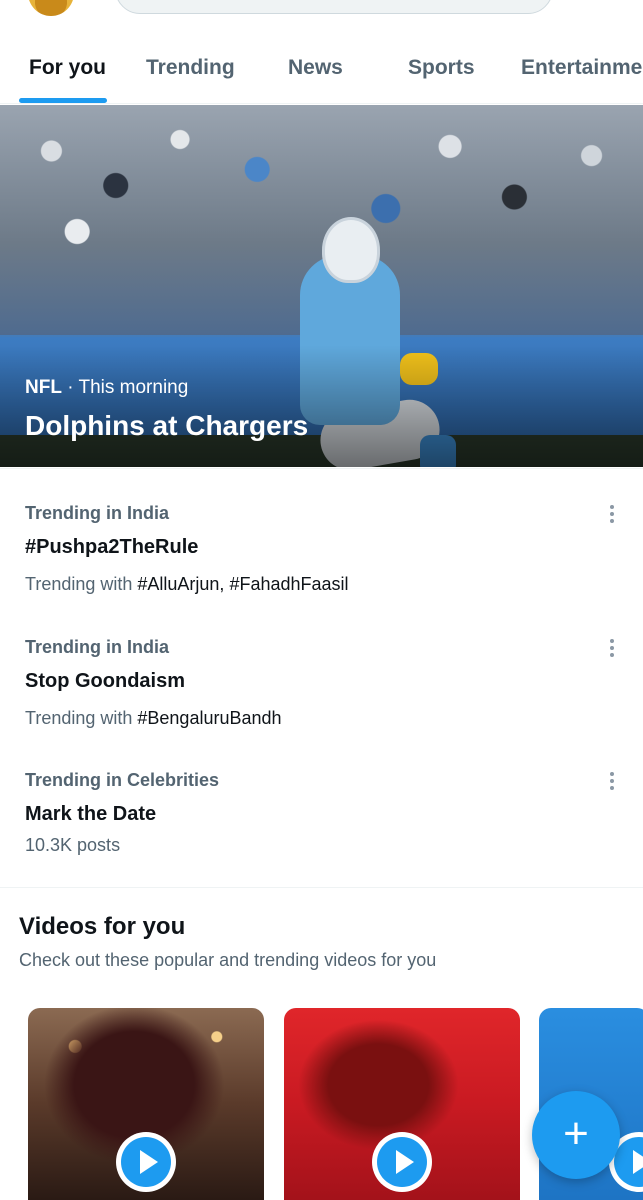 This screenshot has width=643, height=1200. I want to click on hero-meta: NFL · This morning, so click(106, 388).